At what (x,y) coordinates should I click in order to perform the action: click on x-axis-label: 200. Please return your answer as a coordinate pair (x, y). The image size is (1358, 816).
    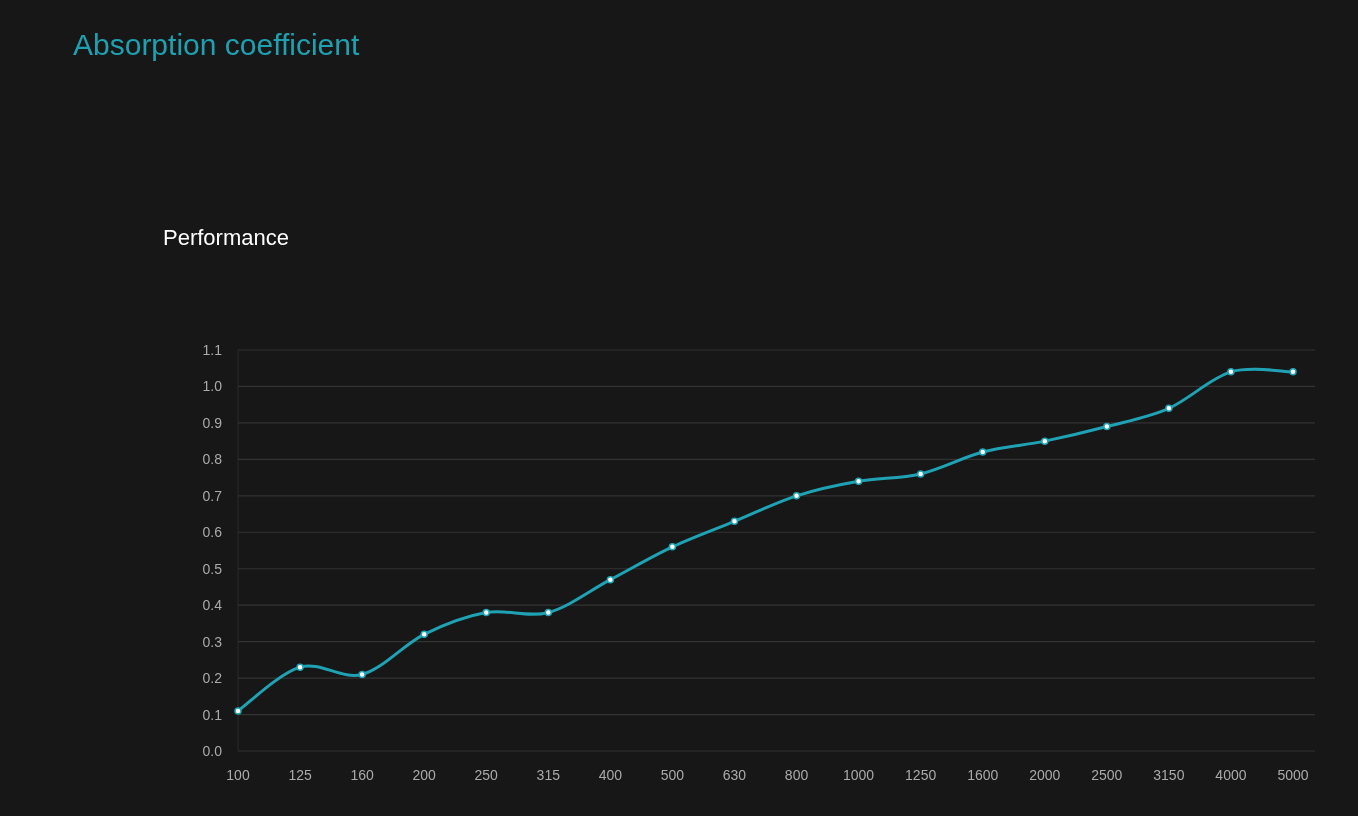
    Looking at the image, I should click on (424, 775).